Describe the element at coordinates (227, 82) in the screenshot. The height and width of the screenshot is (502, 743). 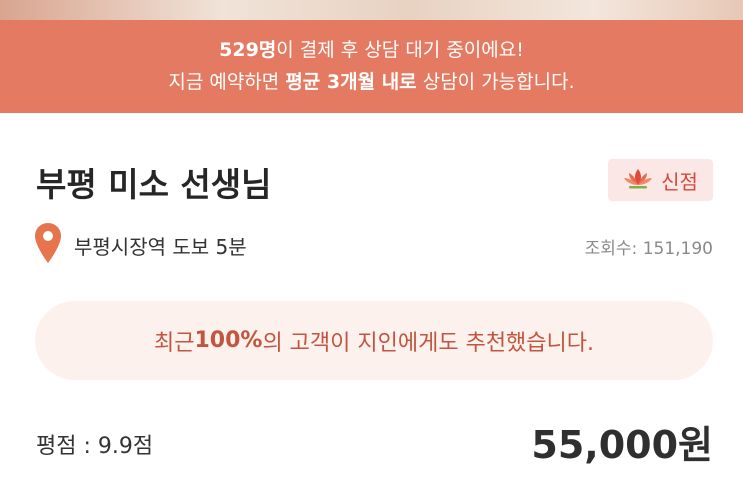
I see `banner-line-2-pre: 지금 예약하면` at that location.